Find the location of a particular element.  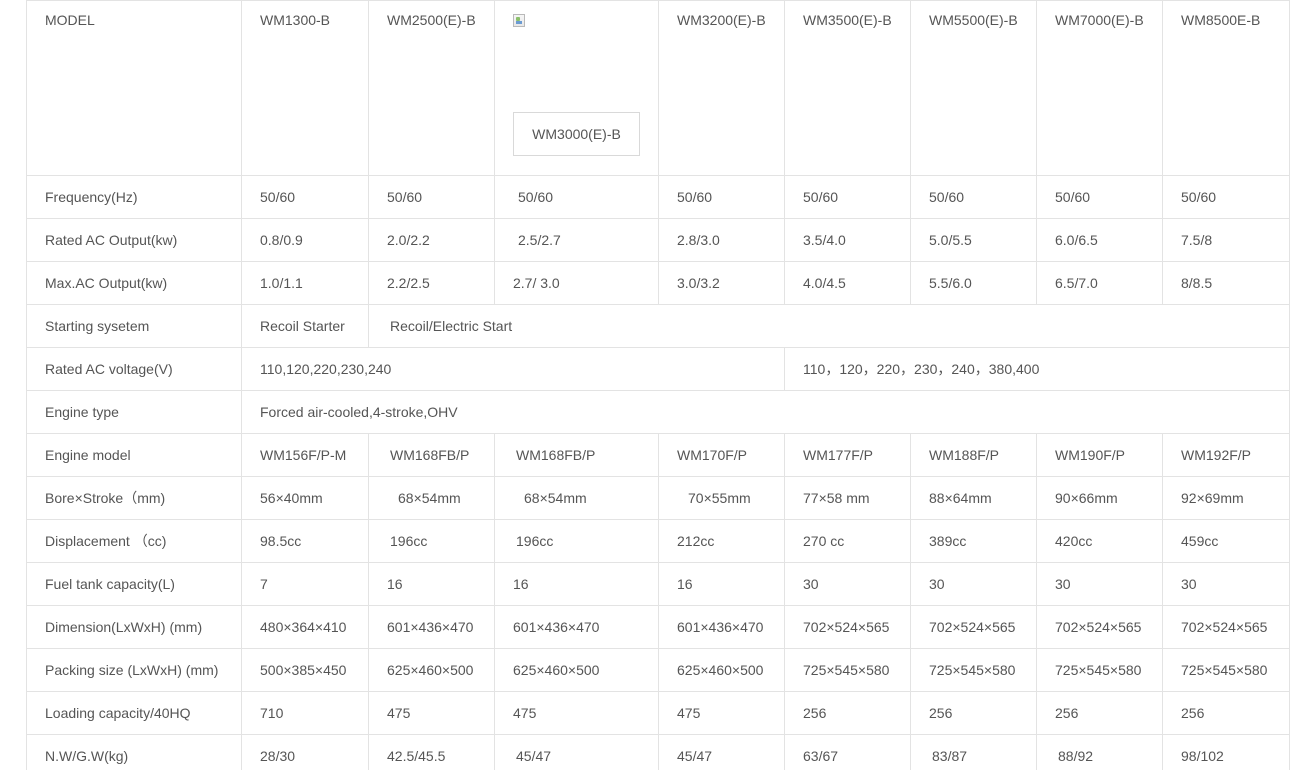

spec-value: 110,120,220,230,240 is located at coordinates (513, 369).